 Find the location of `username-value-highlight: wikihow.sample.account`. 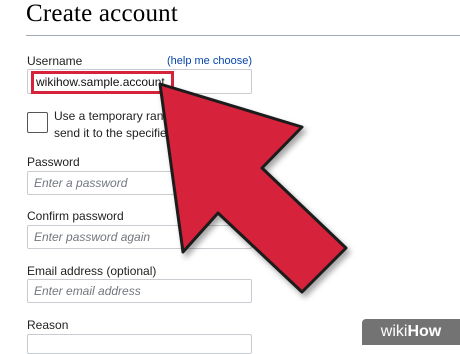

username-value-highlight: wikihow.sample.account is located at coordinates (102, 82).